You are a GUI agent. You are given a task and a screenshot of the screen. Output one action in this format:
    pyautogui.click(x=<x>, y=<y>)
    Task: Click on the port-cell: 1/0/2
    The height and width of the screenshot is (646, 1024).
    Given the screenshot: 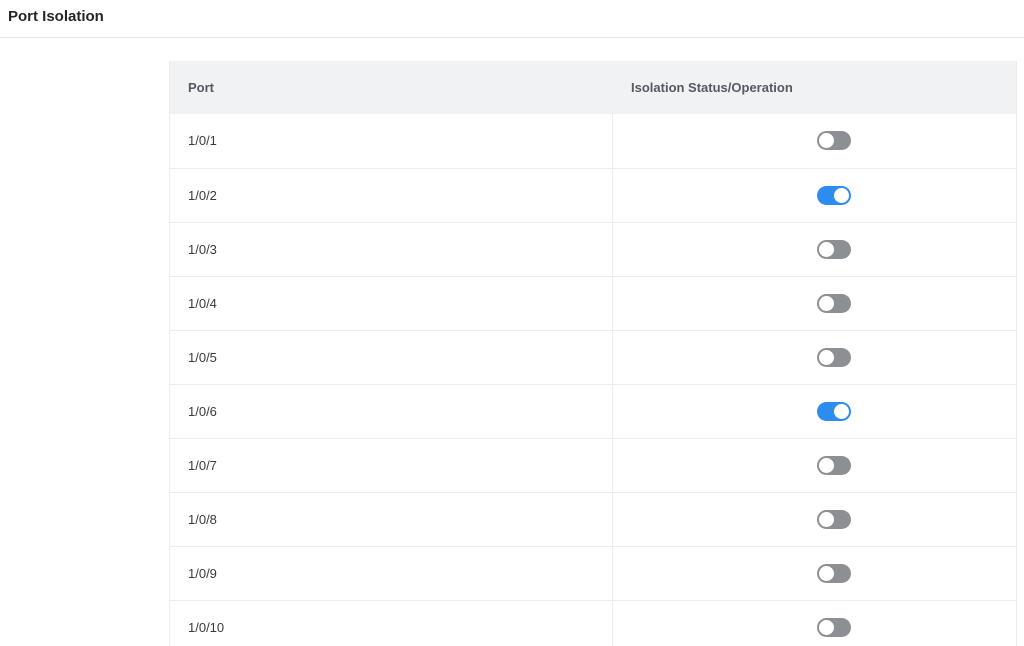 What is the action you would take?
    pyautogui.click(x=391, y=195)
    